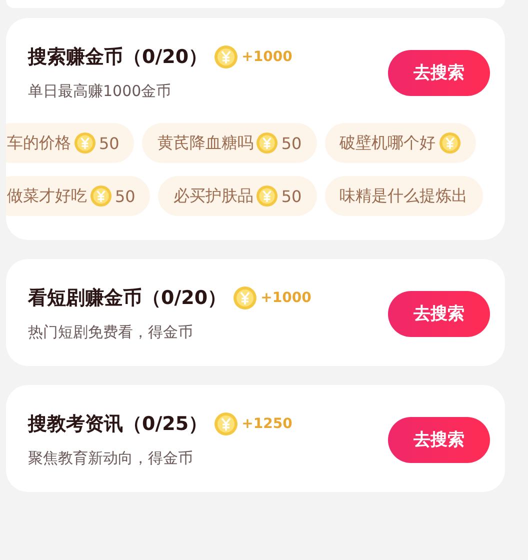 This screenshot has height=560, width=528. I want to click on keyword-chip: 味精是什么提炼出, so click(403, 196).